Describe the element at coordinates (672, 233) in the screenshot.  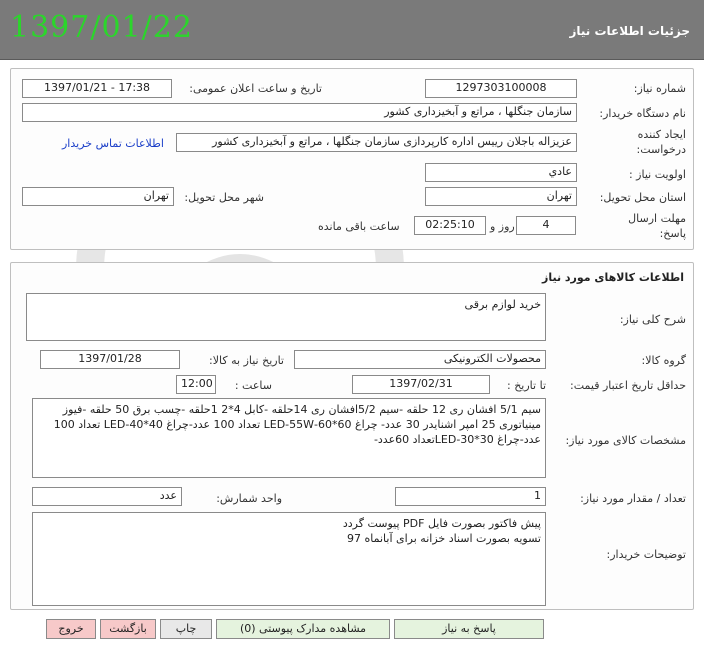
I see `deadline-label-line2: پاسخ:` at that location.